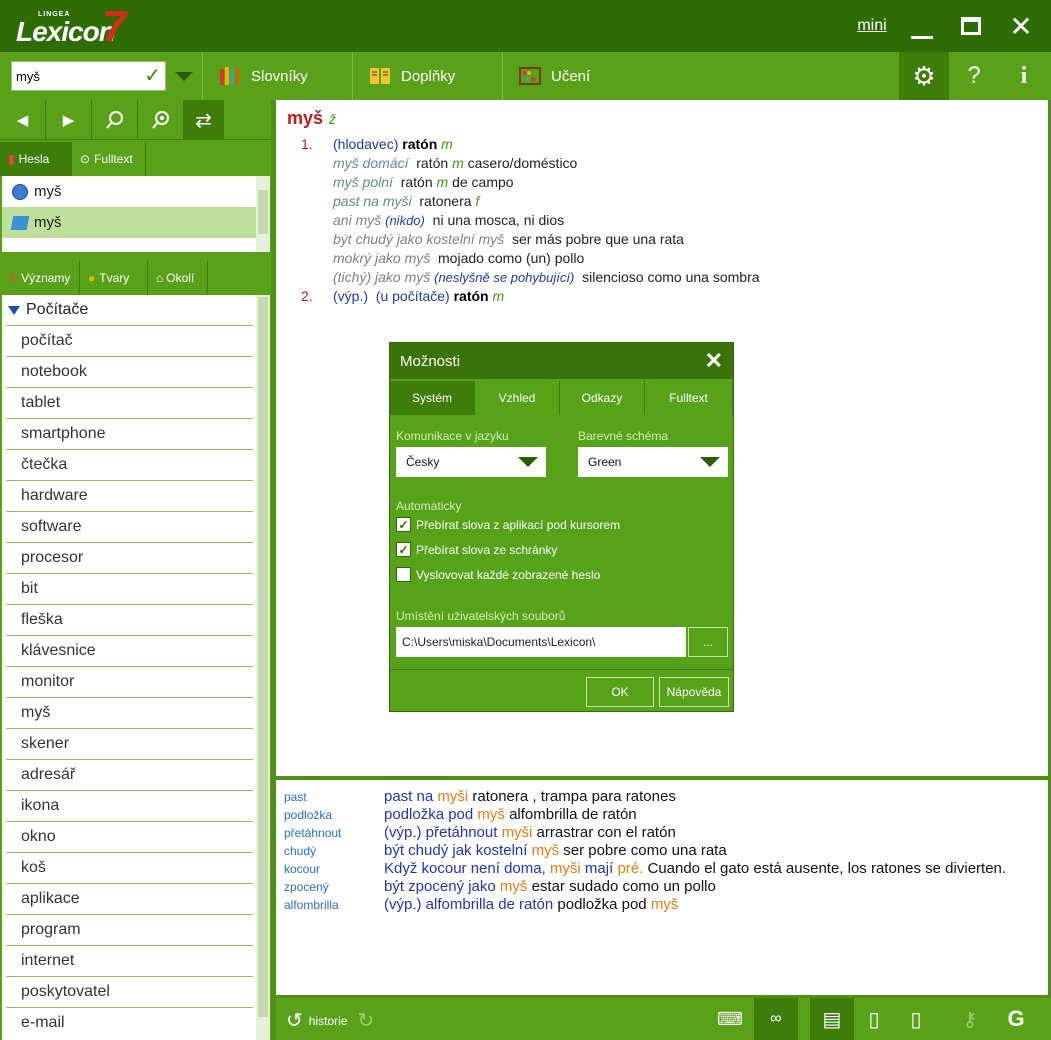 The image size is (1051, 1040). Describe the element at coordinates (129, 588) in the screenshot. I see `word-list-item: bit` at that location.